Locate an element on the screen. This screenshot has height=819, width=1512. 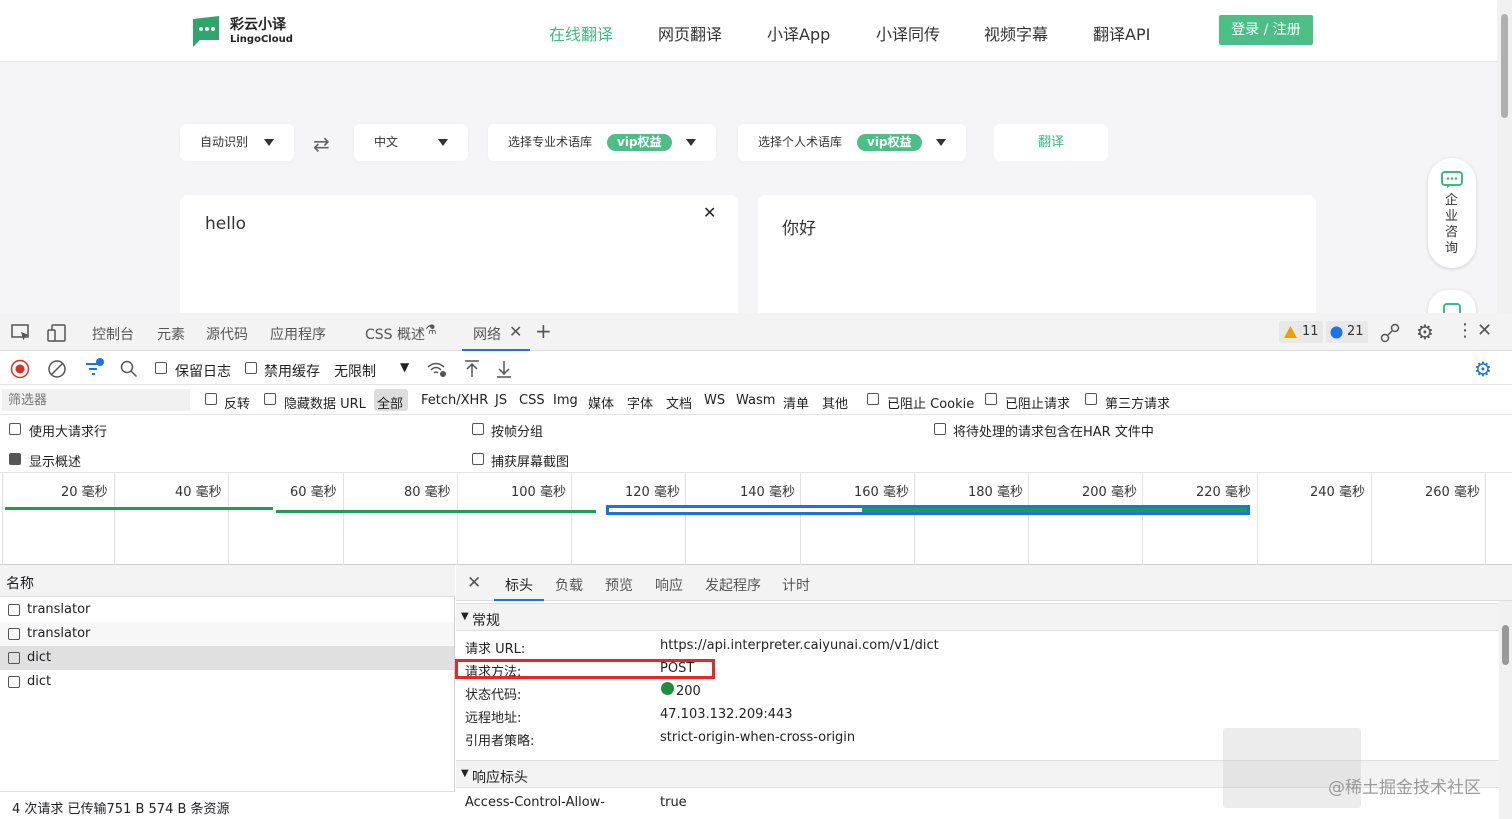
brand-name-en: LingoCloud is located at coordinates (261, 39).